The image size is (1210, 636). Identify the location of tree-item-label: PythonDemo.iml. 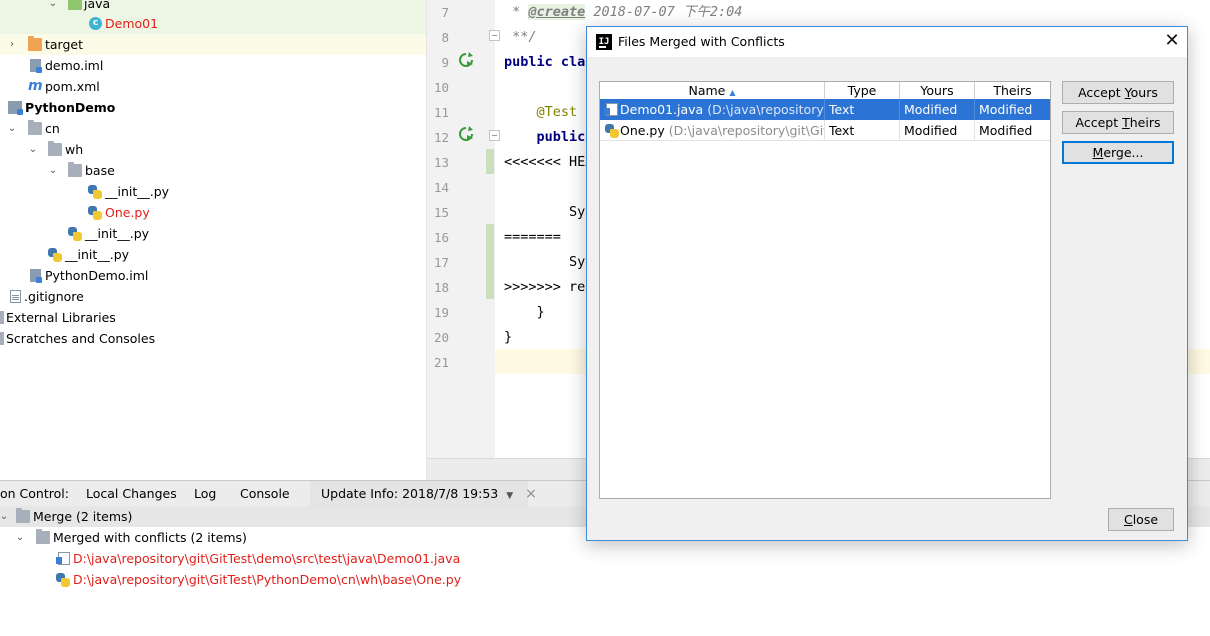
(97, 275).